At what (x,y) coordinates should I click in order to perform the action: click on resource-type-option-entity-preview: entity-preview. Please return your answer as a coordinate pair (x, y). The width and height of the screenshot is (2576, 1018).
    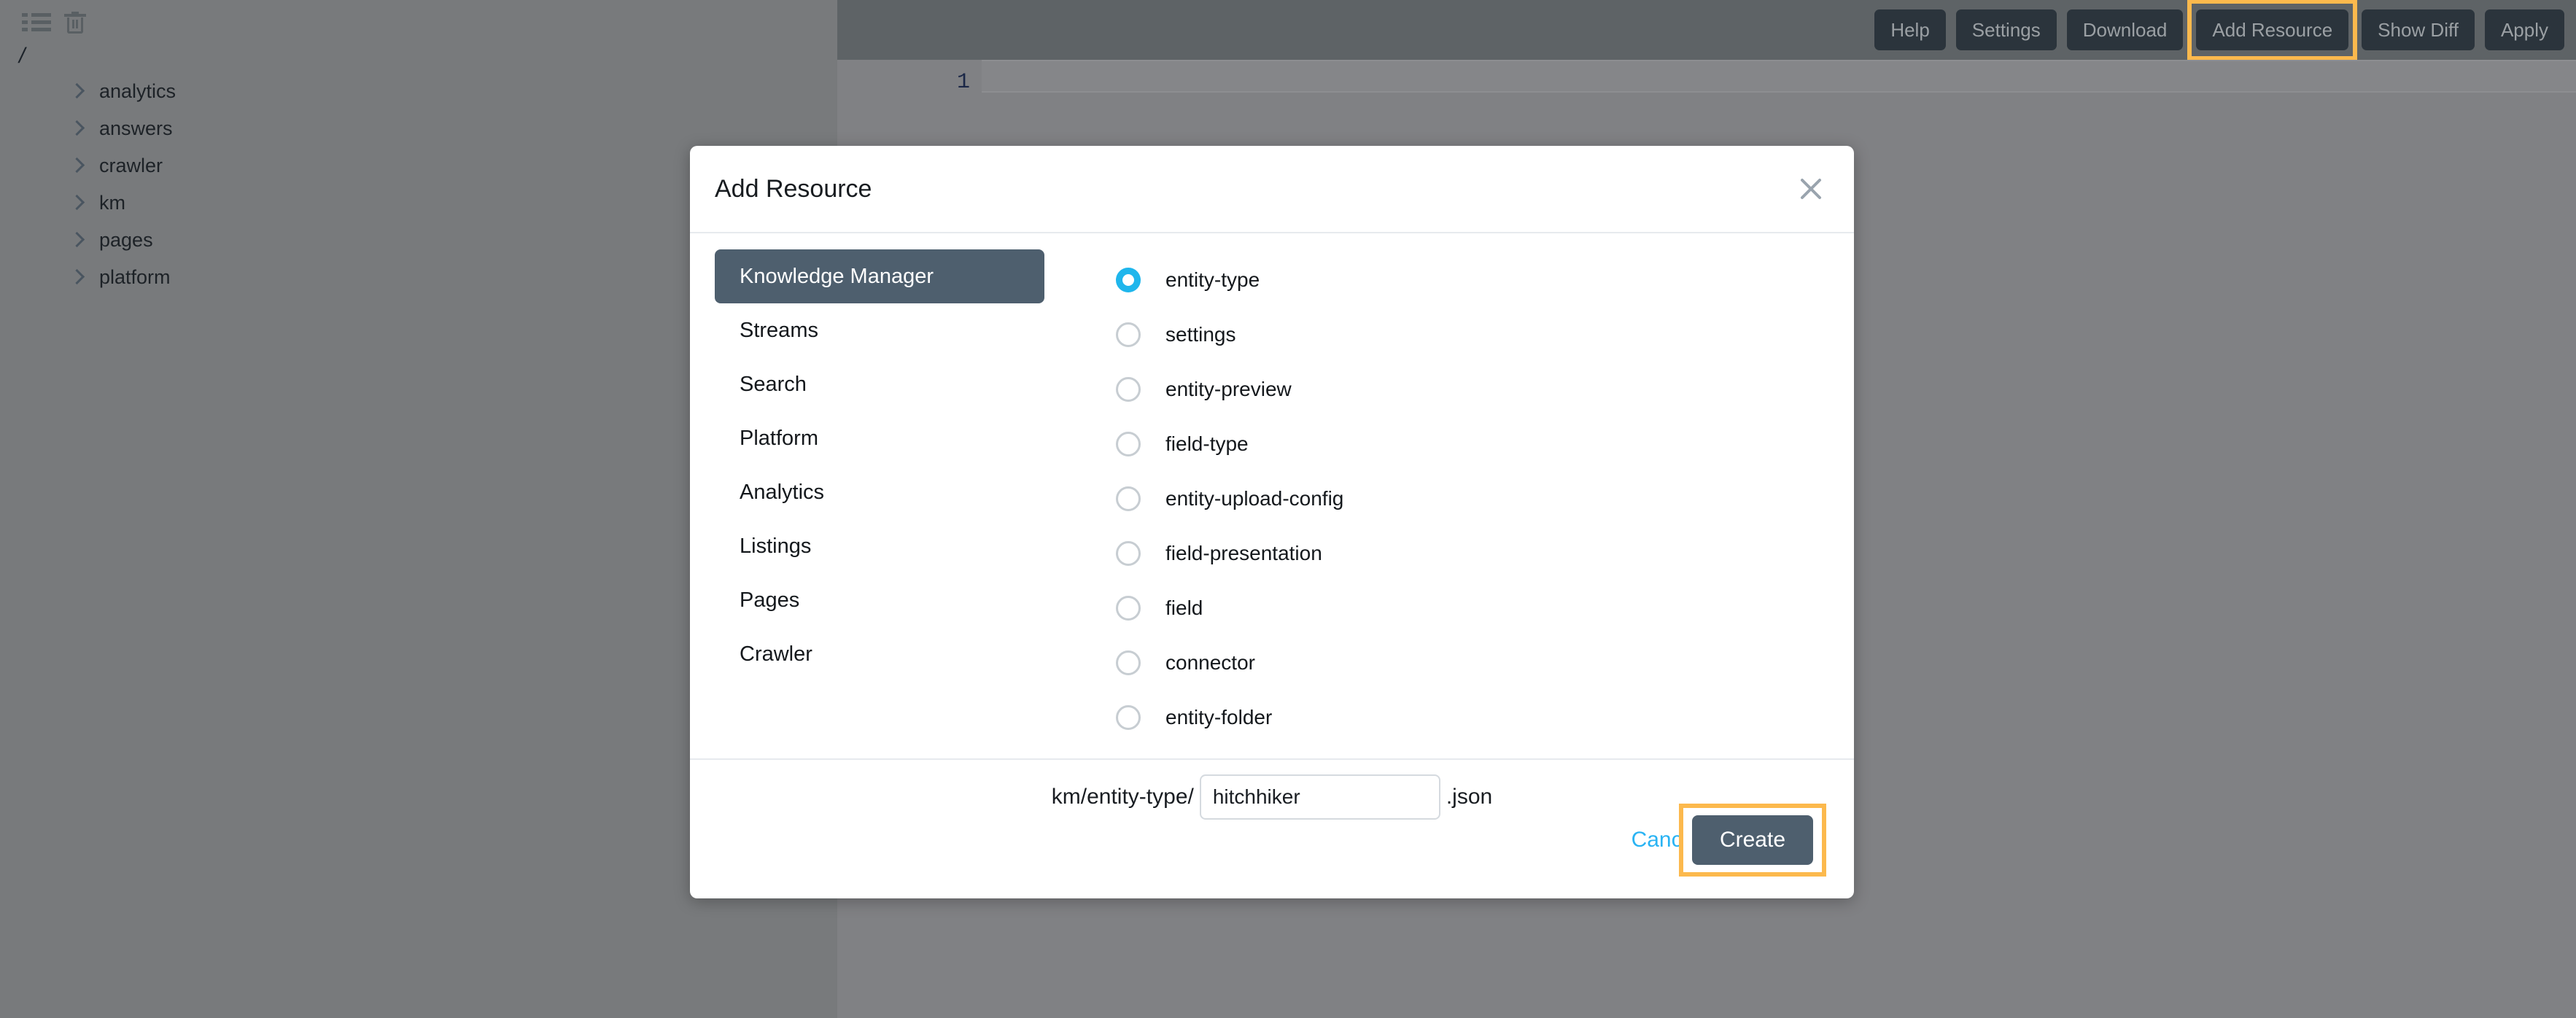
    Looking at the image, I should click on (1485, 389).